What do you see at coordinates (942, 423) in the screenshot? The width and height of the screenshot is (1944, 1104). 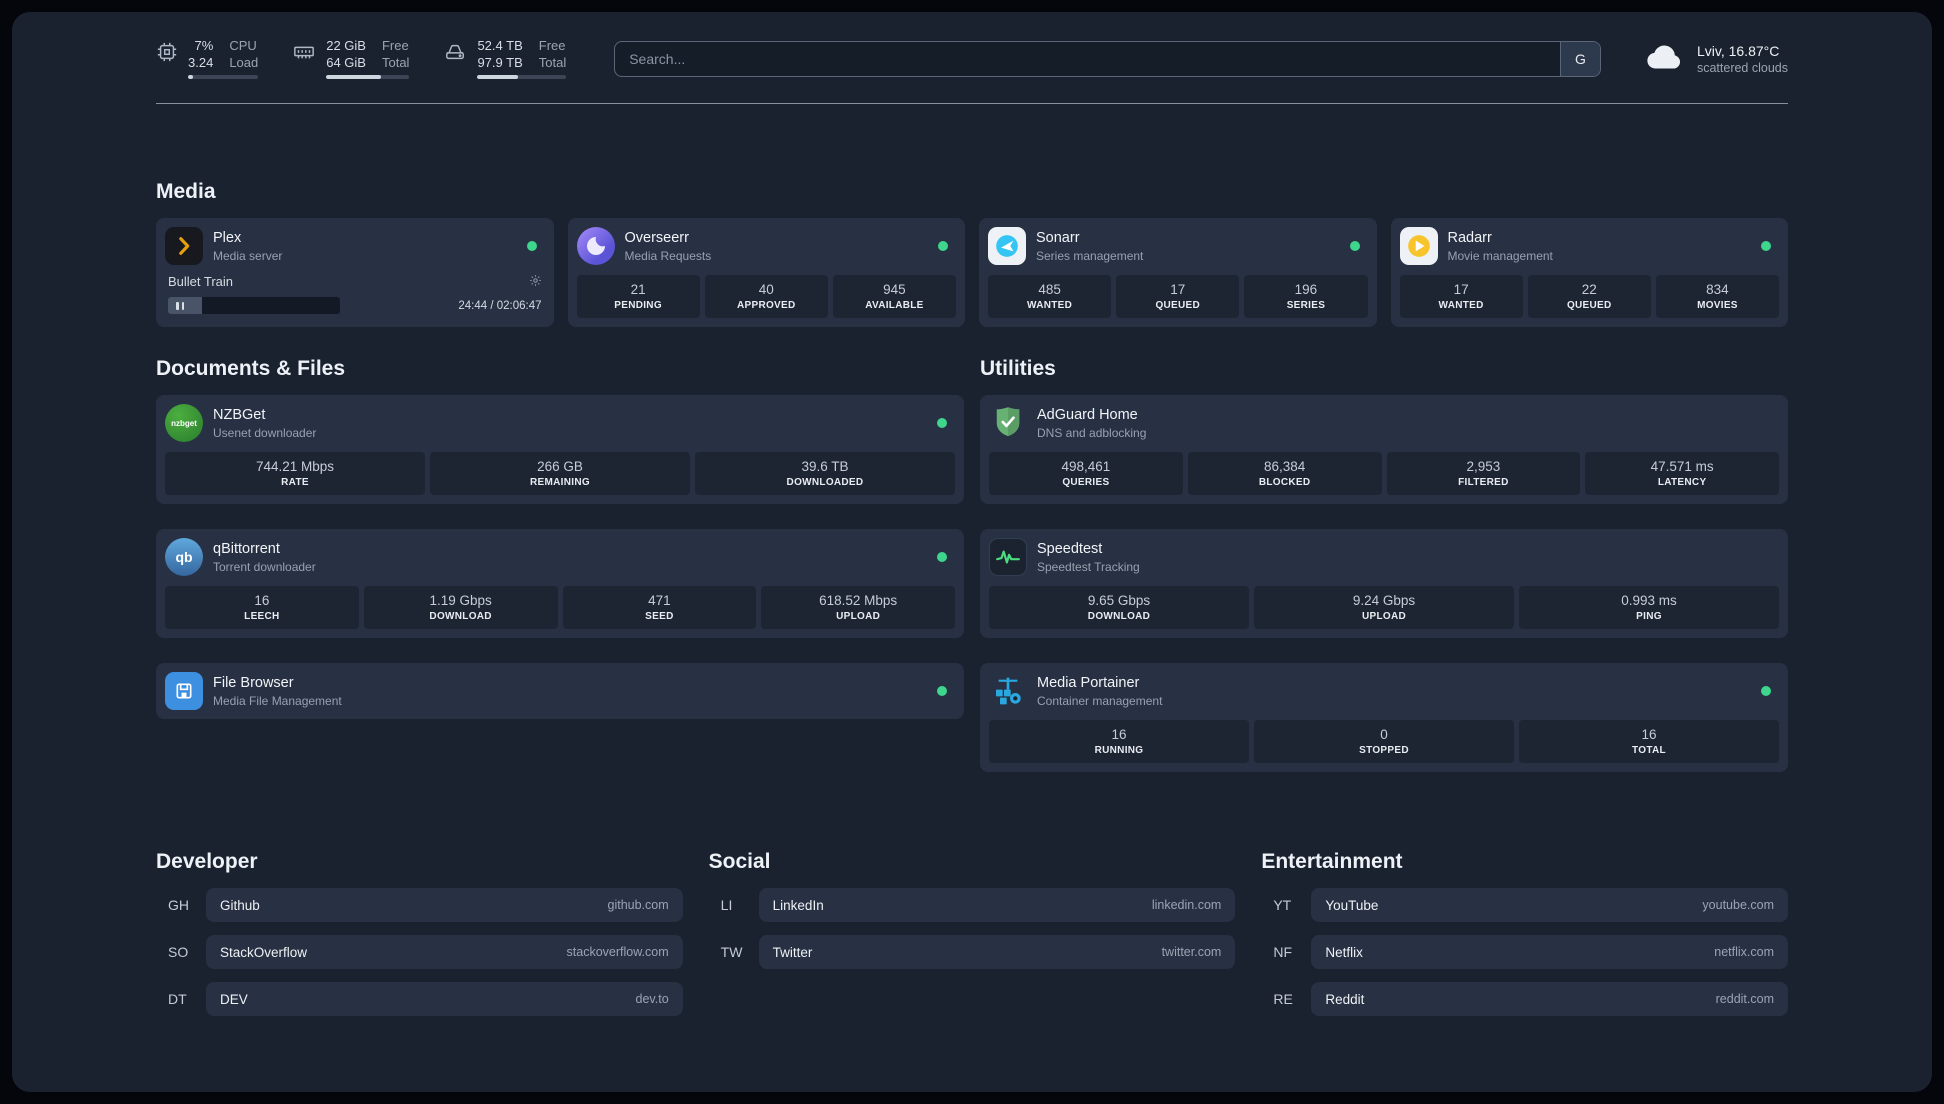 I see `nzbget-status-dot` at bounding box center [942, 423].